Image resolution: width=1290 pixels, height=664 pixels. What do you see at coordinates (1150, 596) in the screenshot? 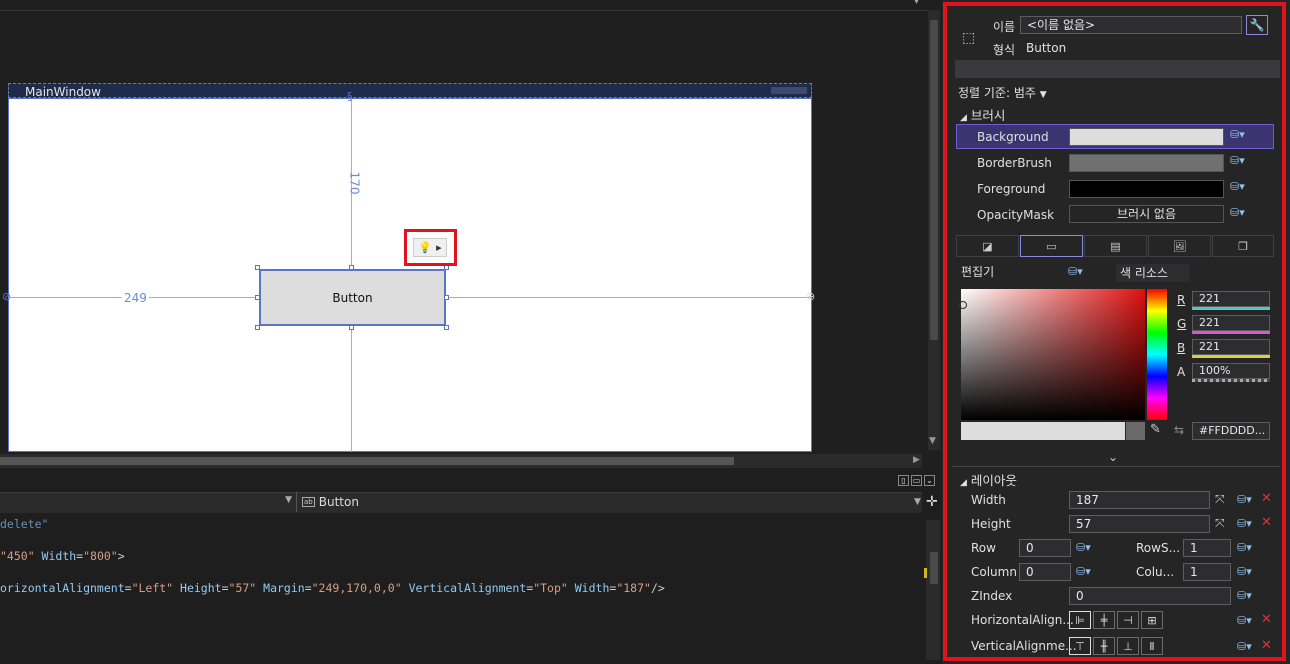
I see `zindex-field: 0` at bounding box center [1150, 596].